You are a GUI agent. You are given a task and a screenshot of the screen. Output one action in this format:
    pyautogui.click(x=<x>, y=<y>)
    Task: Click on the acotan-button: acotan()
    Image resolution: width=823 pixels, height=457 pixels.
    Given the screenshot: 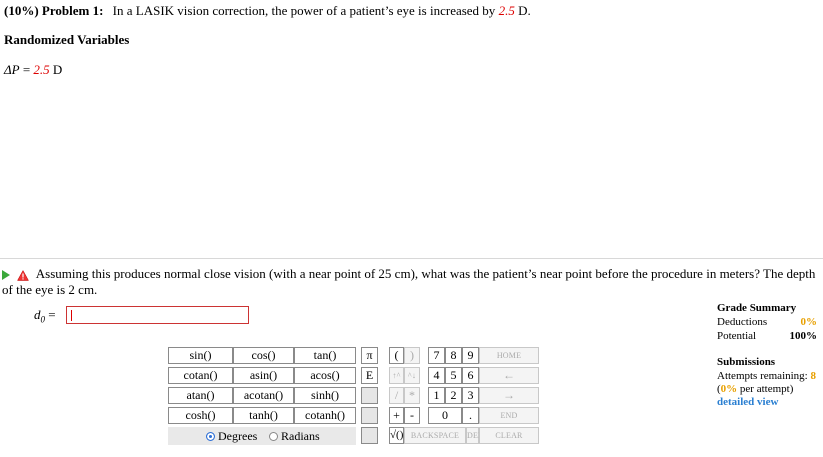 What is the action you would take?
    pyautogui.click(x=263, y=395)
    